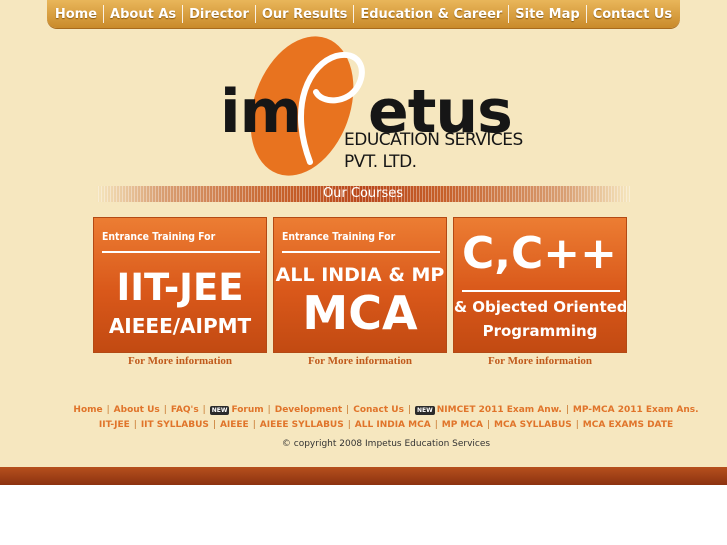 The height and width of the screenshot is (545, 727). Describe the element at coordinates (114, 425) in the screenshot. I see `footer-link-iit-jee: IIT-JEE` at that location.